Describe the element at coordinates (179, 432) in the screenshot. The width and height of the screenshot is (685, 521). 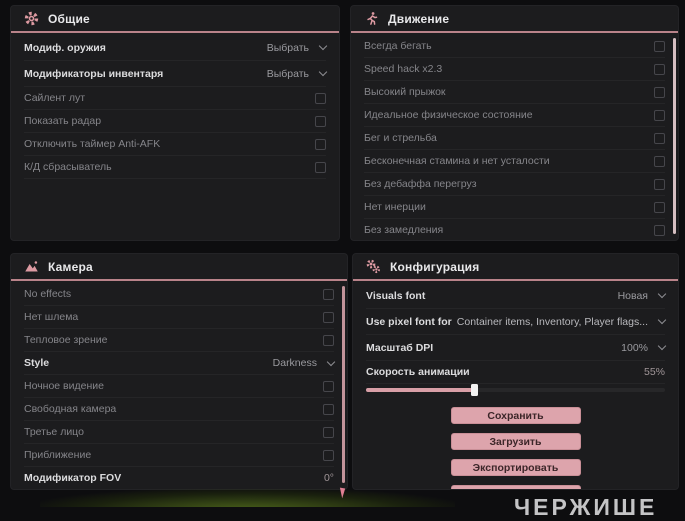
I see `option-row: Третье лицо` at that location.